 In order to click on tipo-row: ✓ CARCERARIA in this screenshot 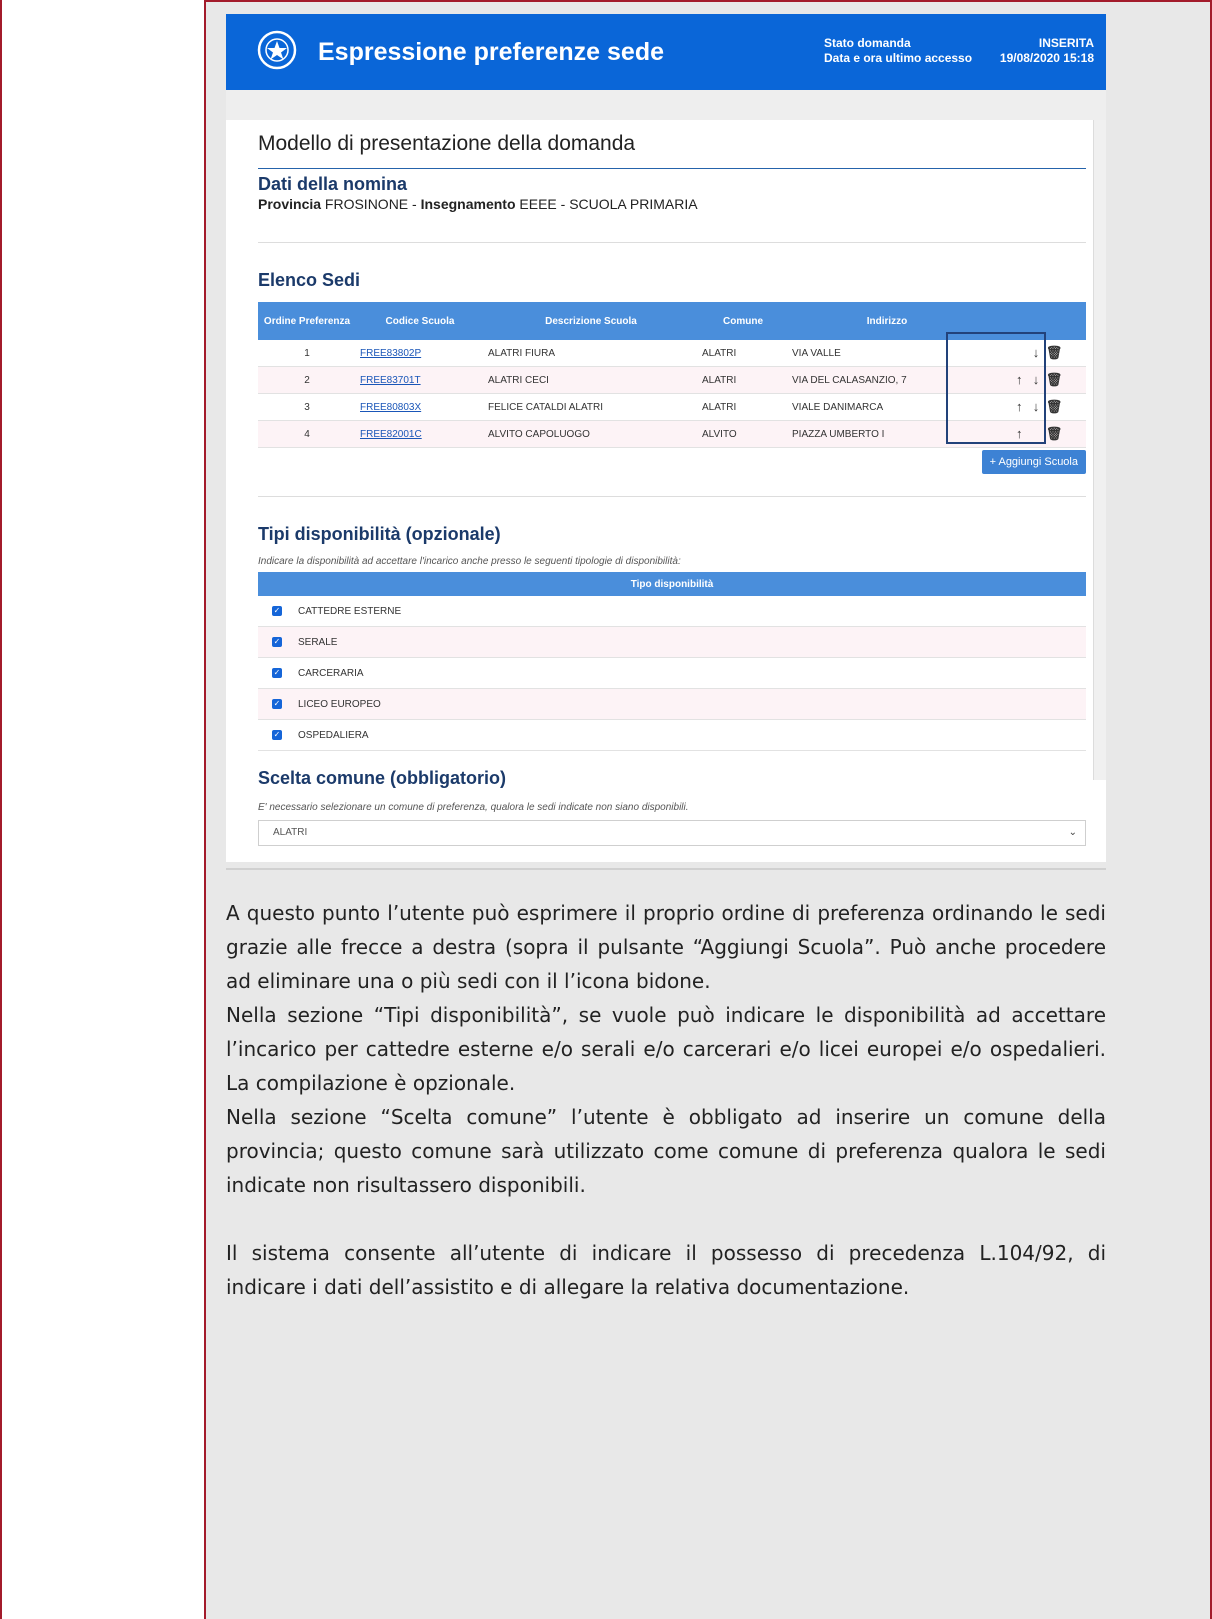, I will do `click(672, 673)`.